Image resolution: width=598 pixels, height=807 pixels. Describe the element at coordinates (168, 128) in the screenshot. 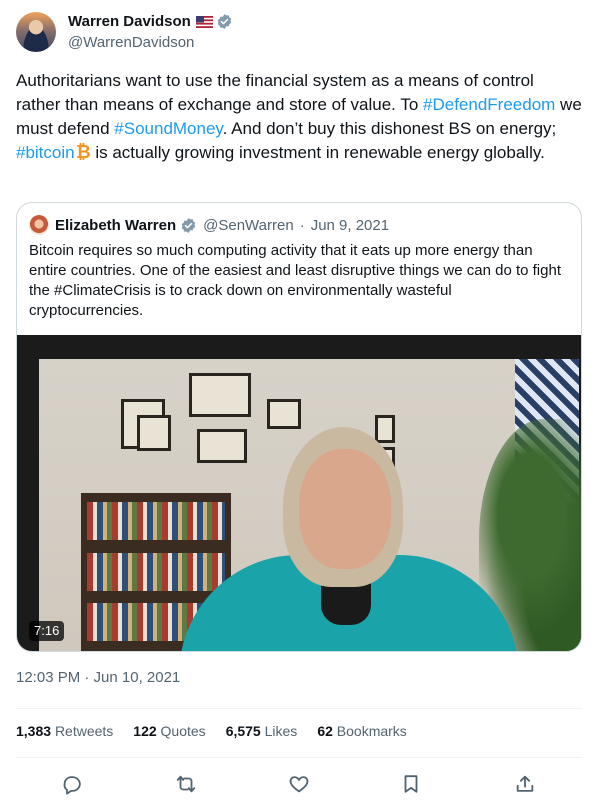

I see `hashtag-link: #SoundMoney` at that location.